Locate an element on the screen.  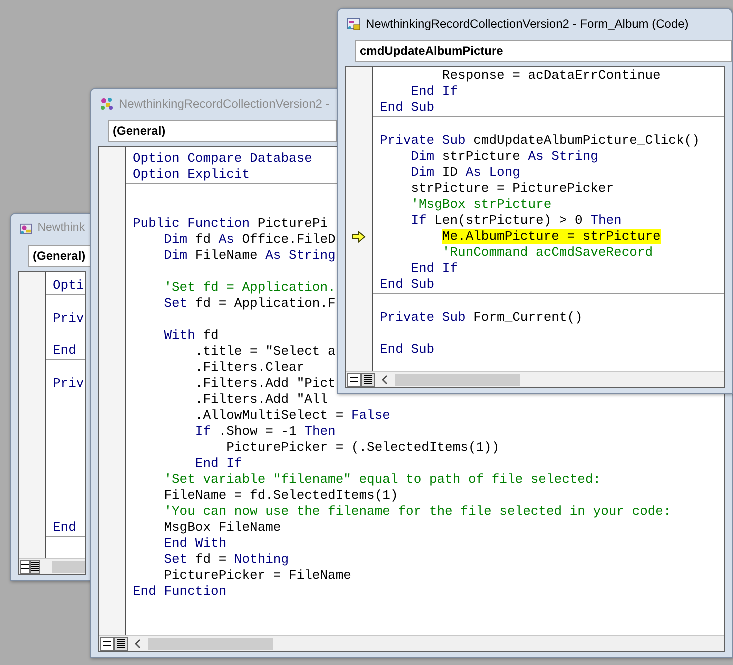
code-line: FileName = fd.SelectedItems(1) is located at coordinates (280, 496).